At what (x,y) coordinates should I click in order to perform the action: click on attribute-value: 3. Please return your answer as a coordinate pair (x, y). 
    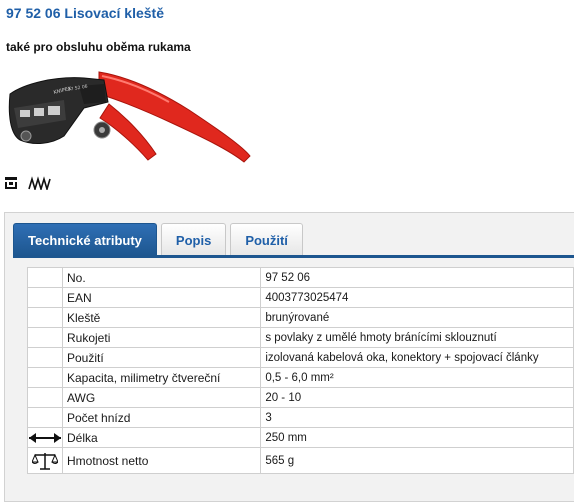
    Looking at the image, I should click on (417, 417).